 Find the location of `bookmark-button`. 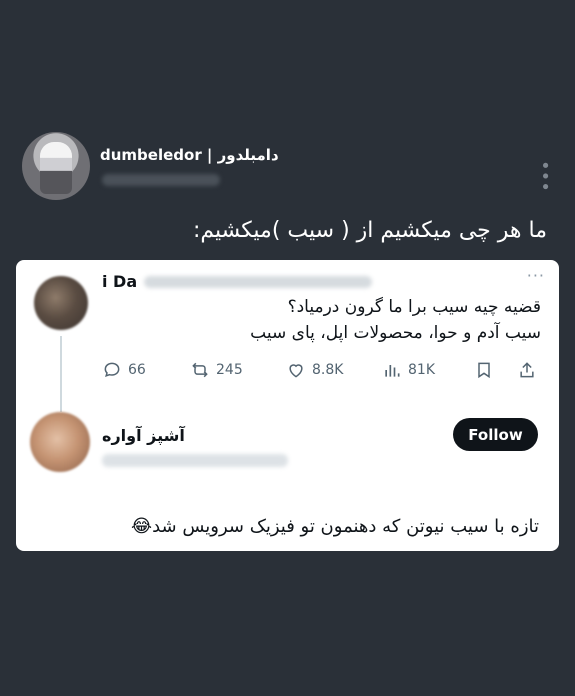

bookmark-button is located at coordinates (484, 370).